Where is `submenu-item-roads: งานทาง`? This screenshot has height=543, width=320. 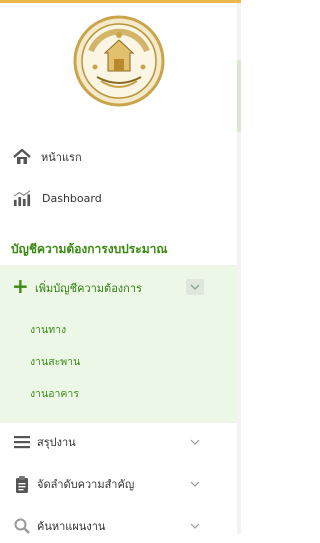 submenu-item-roads: งานทาง is located at coordinates (118, 328).